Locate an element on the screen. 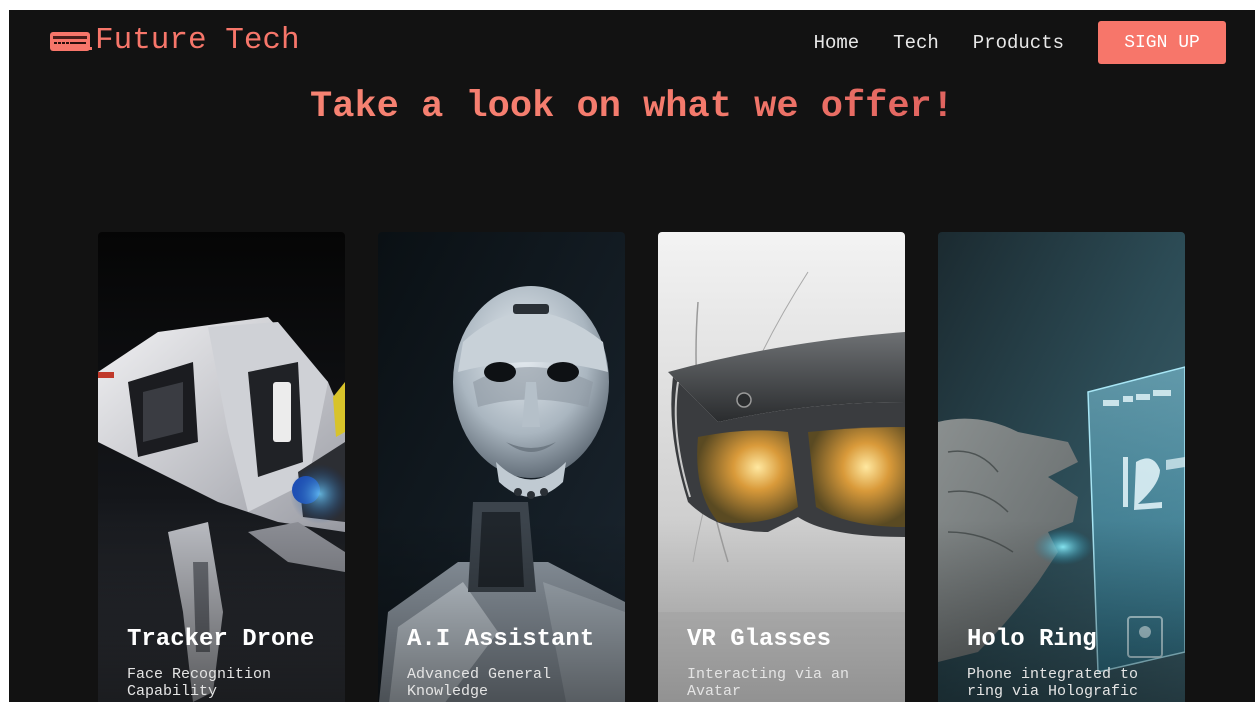 This screenshot has height=702, width=1255. page-headline: Take a look on what we offer! is located at coordinates (632, 107).